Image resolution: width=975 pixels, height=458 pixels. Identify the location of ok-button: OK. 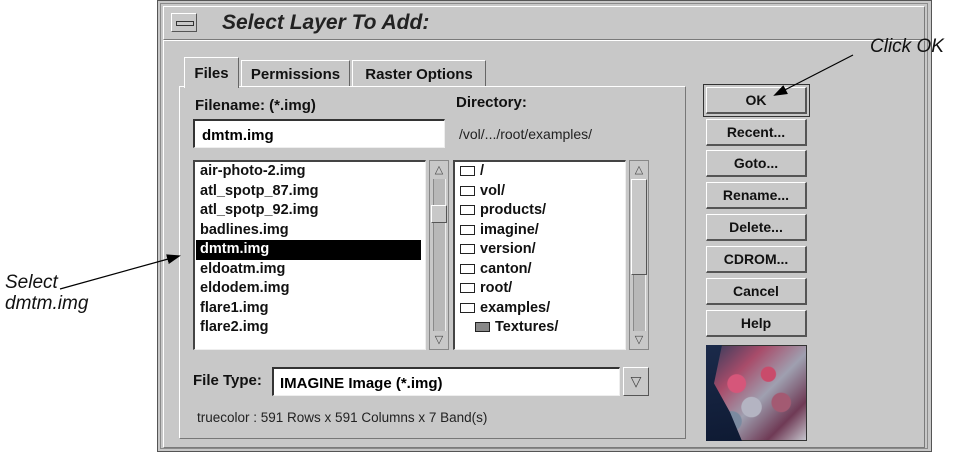
(756, 100).